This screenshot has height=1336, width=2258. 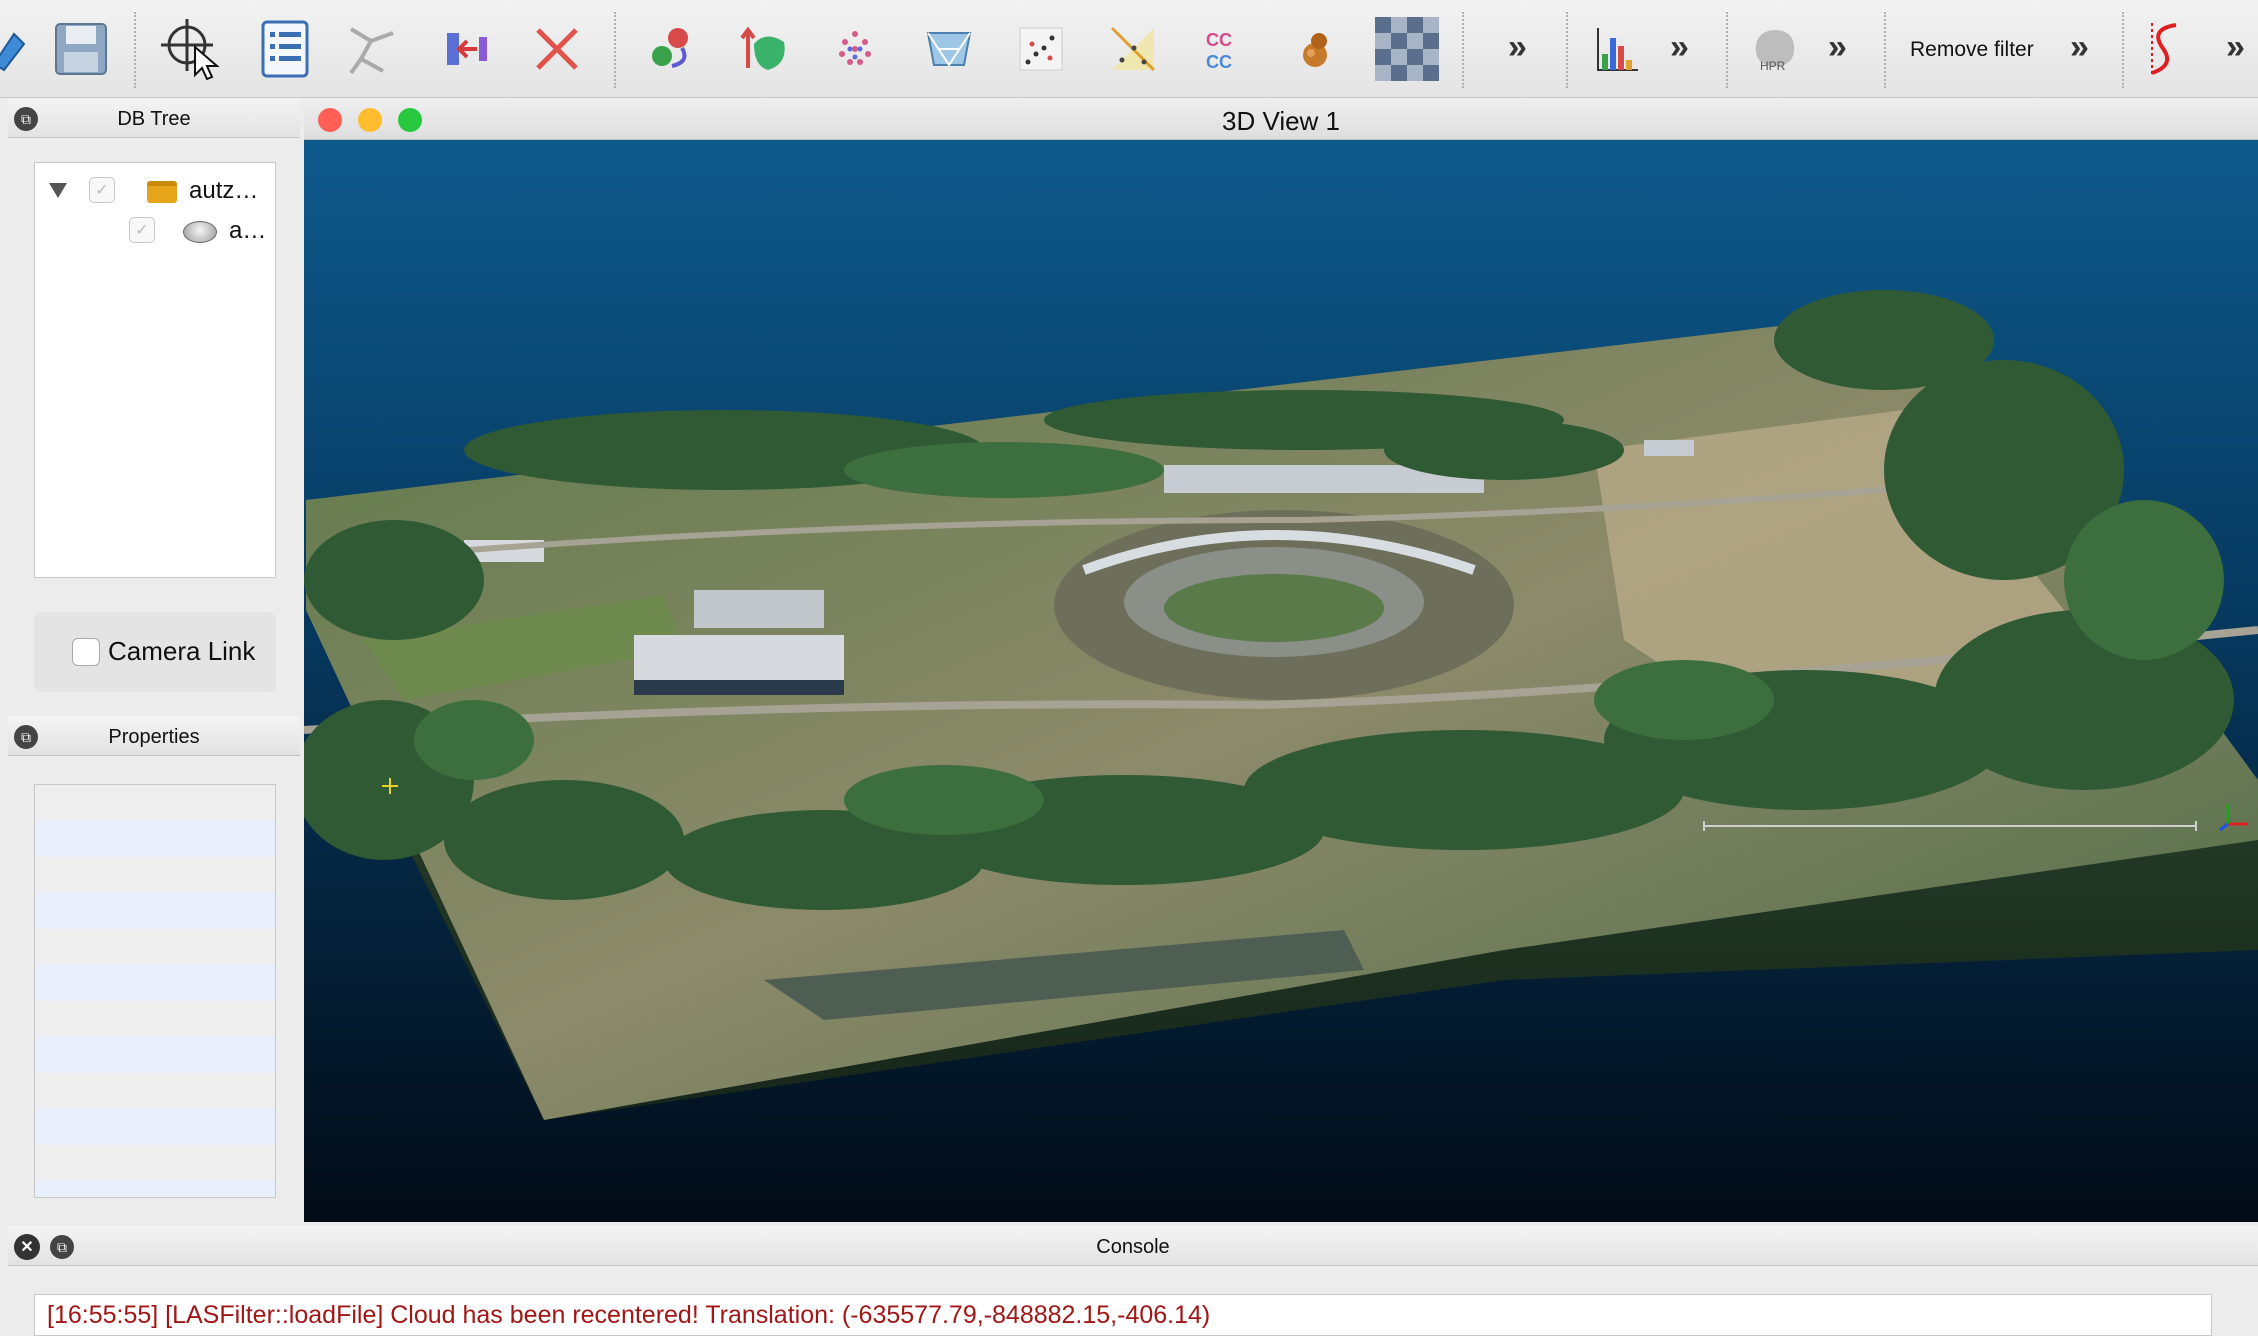 I want to click on expand-triangle-icon, so click(x=58, y=190).